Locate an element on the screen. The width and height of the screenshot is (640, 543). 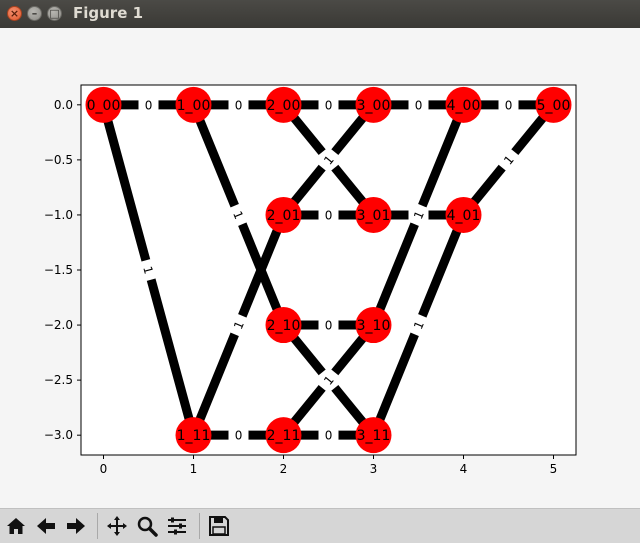
home-icon is located at coordinates (16, 526).